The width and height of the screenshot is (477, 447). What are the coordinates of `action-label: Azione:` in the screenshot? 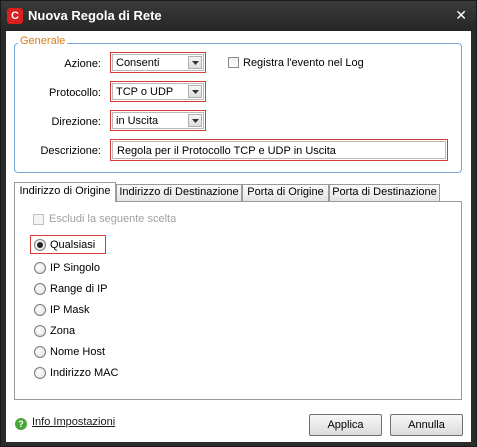 It's located at (82, 64).